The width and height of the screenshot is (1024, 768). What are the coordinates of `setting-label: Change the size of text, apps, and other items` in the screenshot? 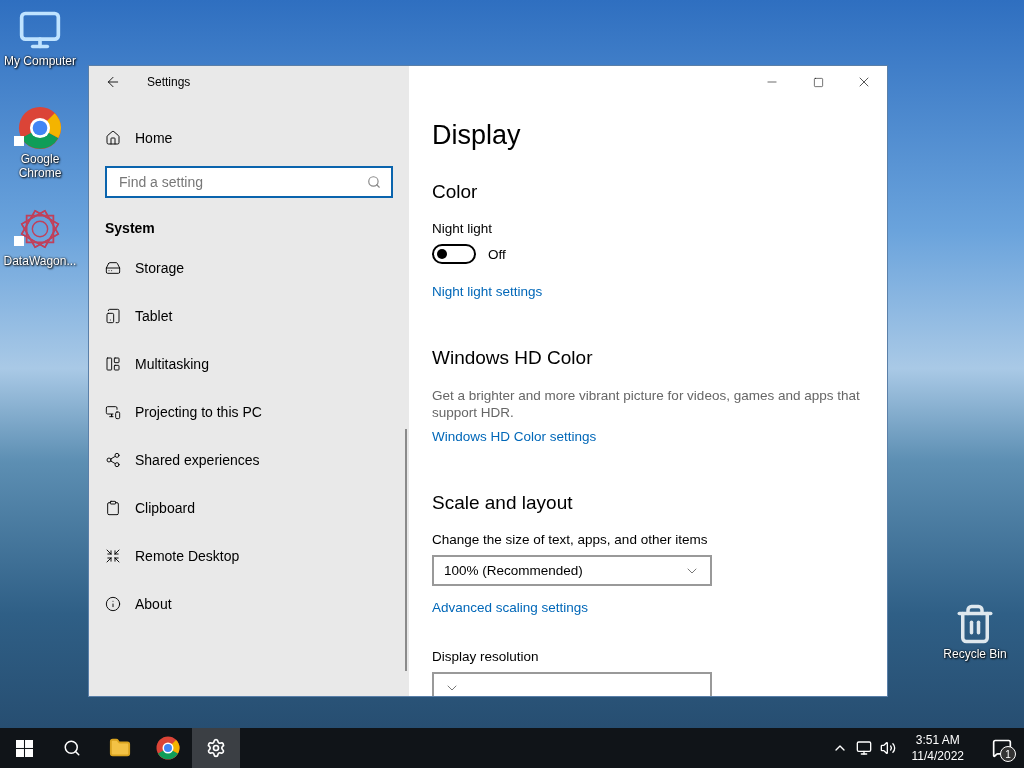 It's located at (570, 539).